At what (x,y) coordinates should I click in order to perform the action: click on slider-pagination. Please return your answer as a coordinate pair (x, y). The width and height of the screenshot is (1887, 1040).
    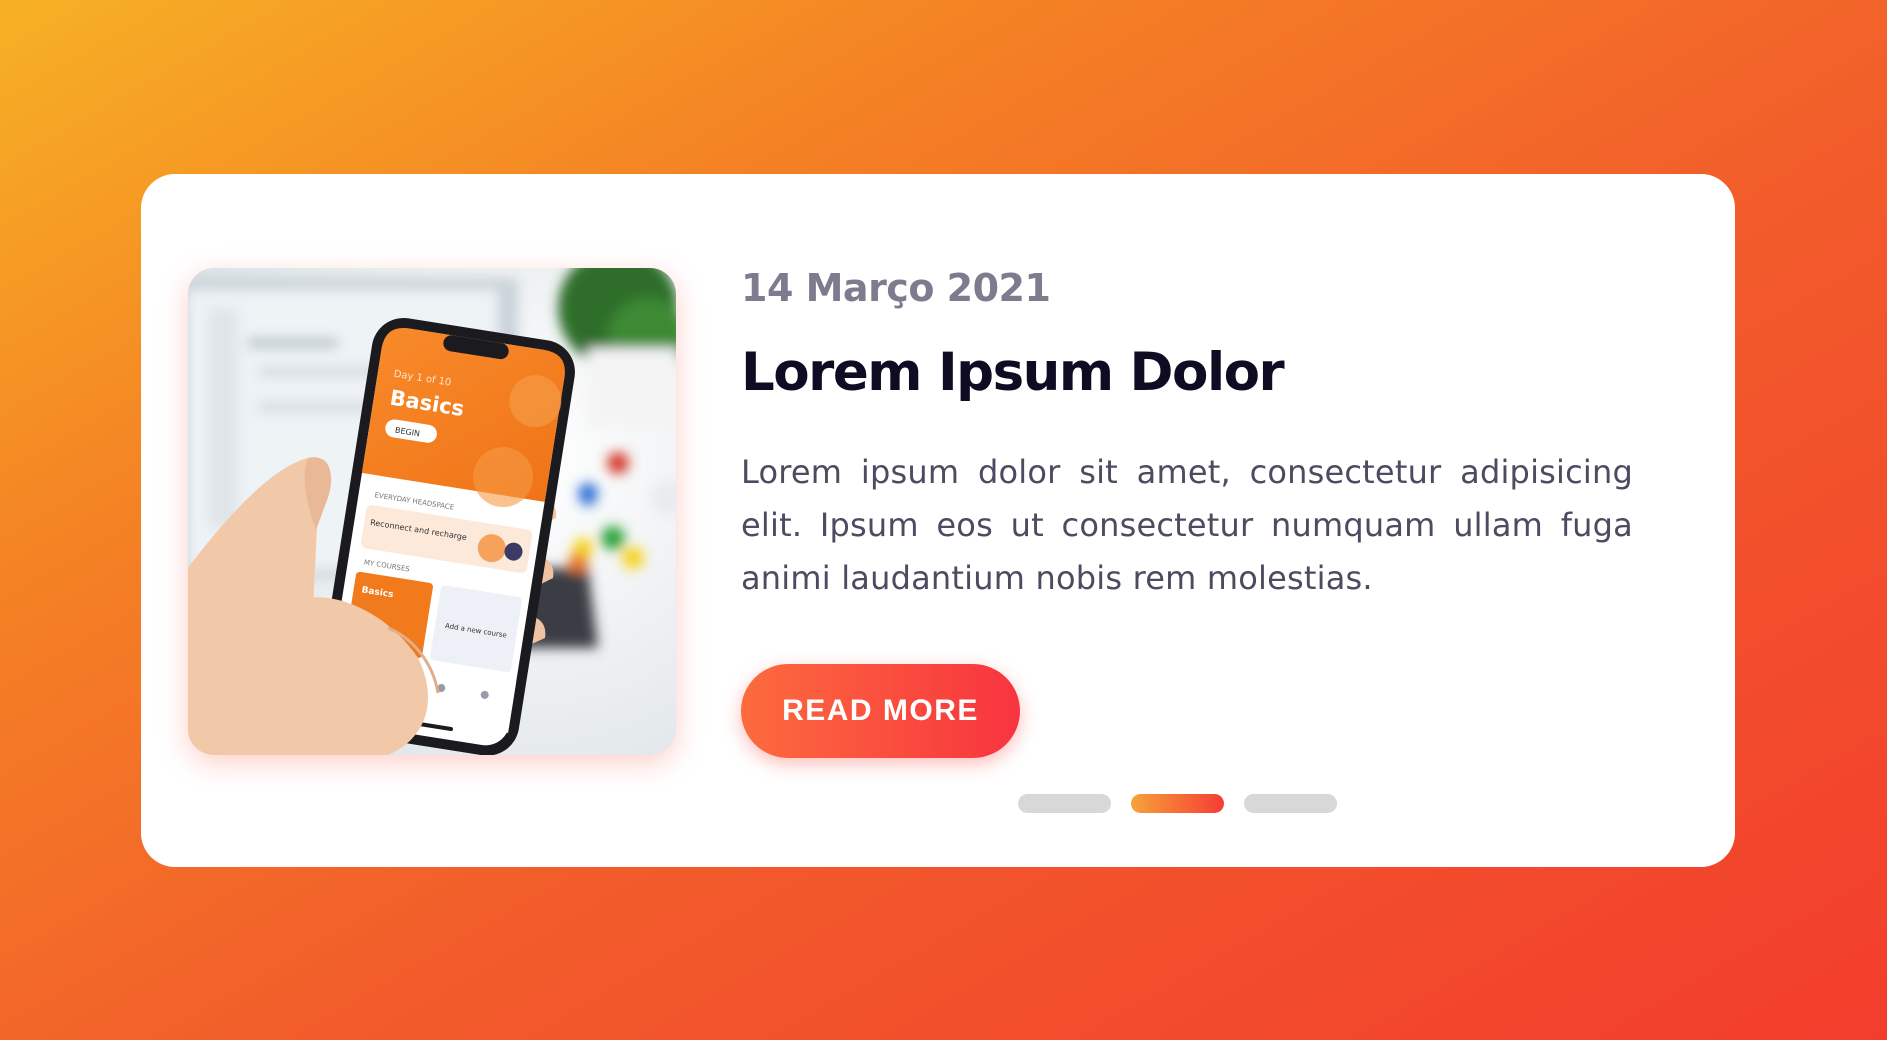
    Looking at the image, I should click on (1177, 803).